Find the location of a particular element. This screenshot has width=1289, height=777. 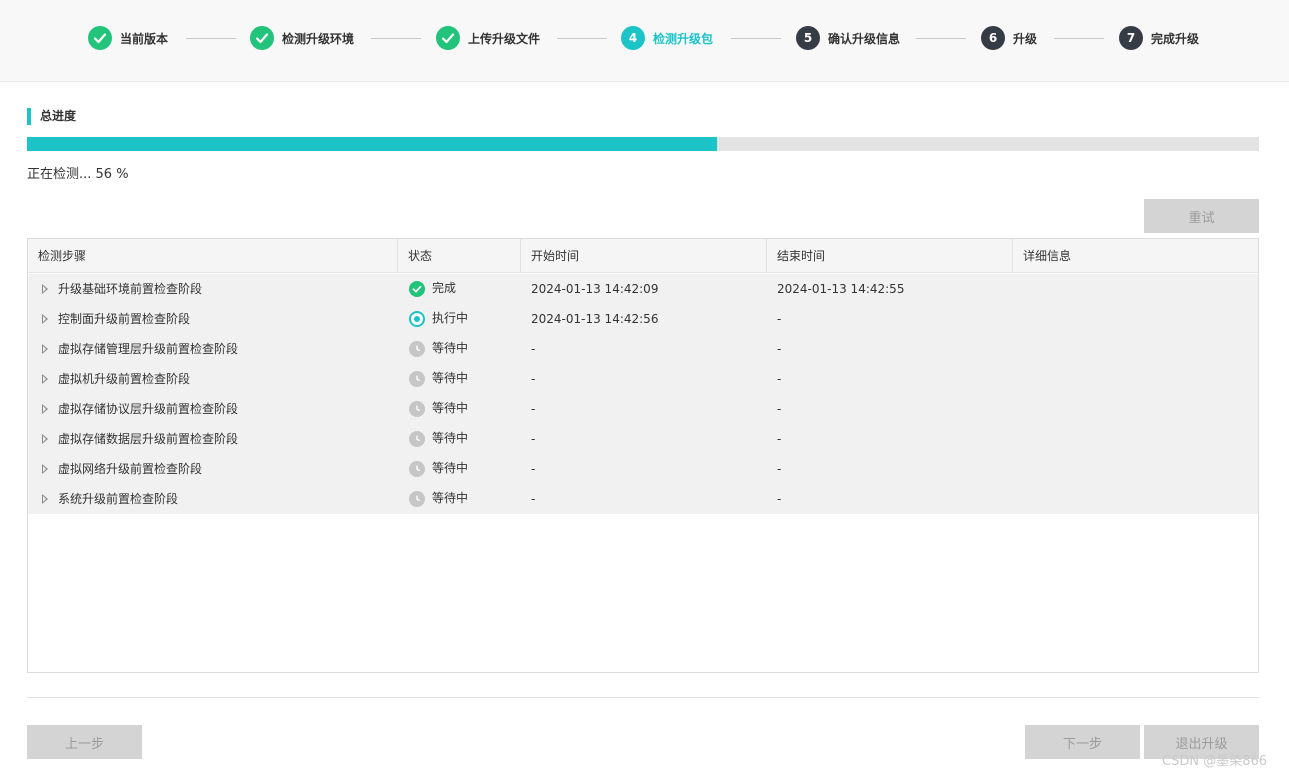

column-header-start-time: 开始时间 is located at coordinates (644, 256).